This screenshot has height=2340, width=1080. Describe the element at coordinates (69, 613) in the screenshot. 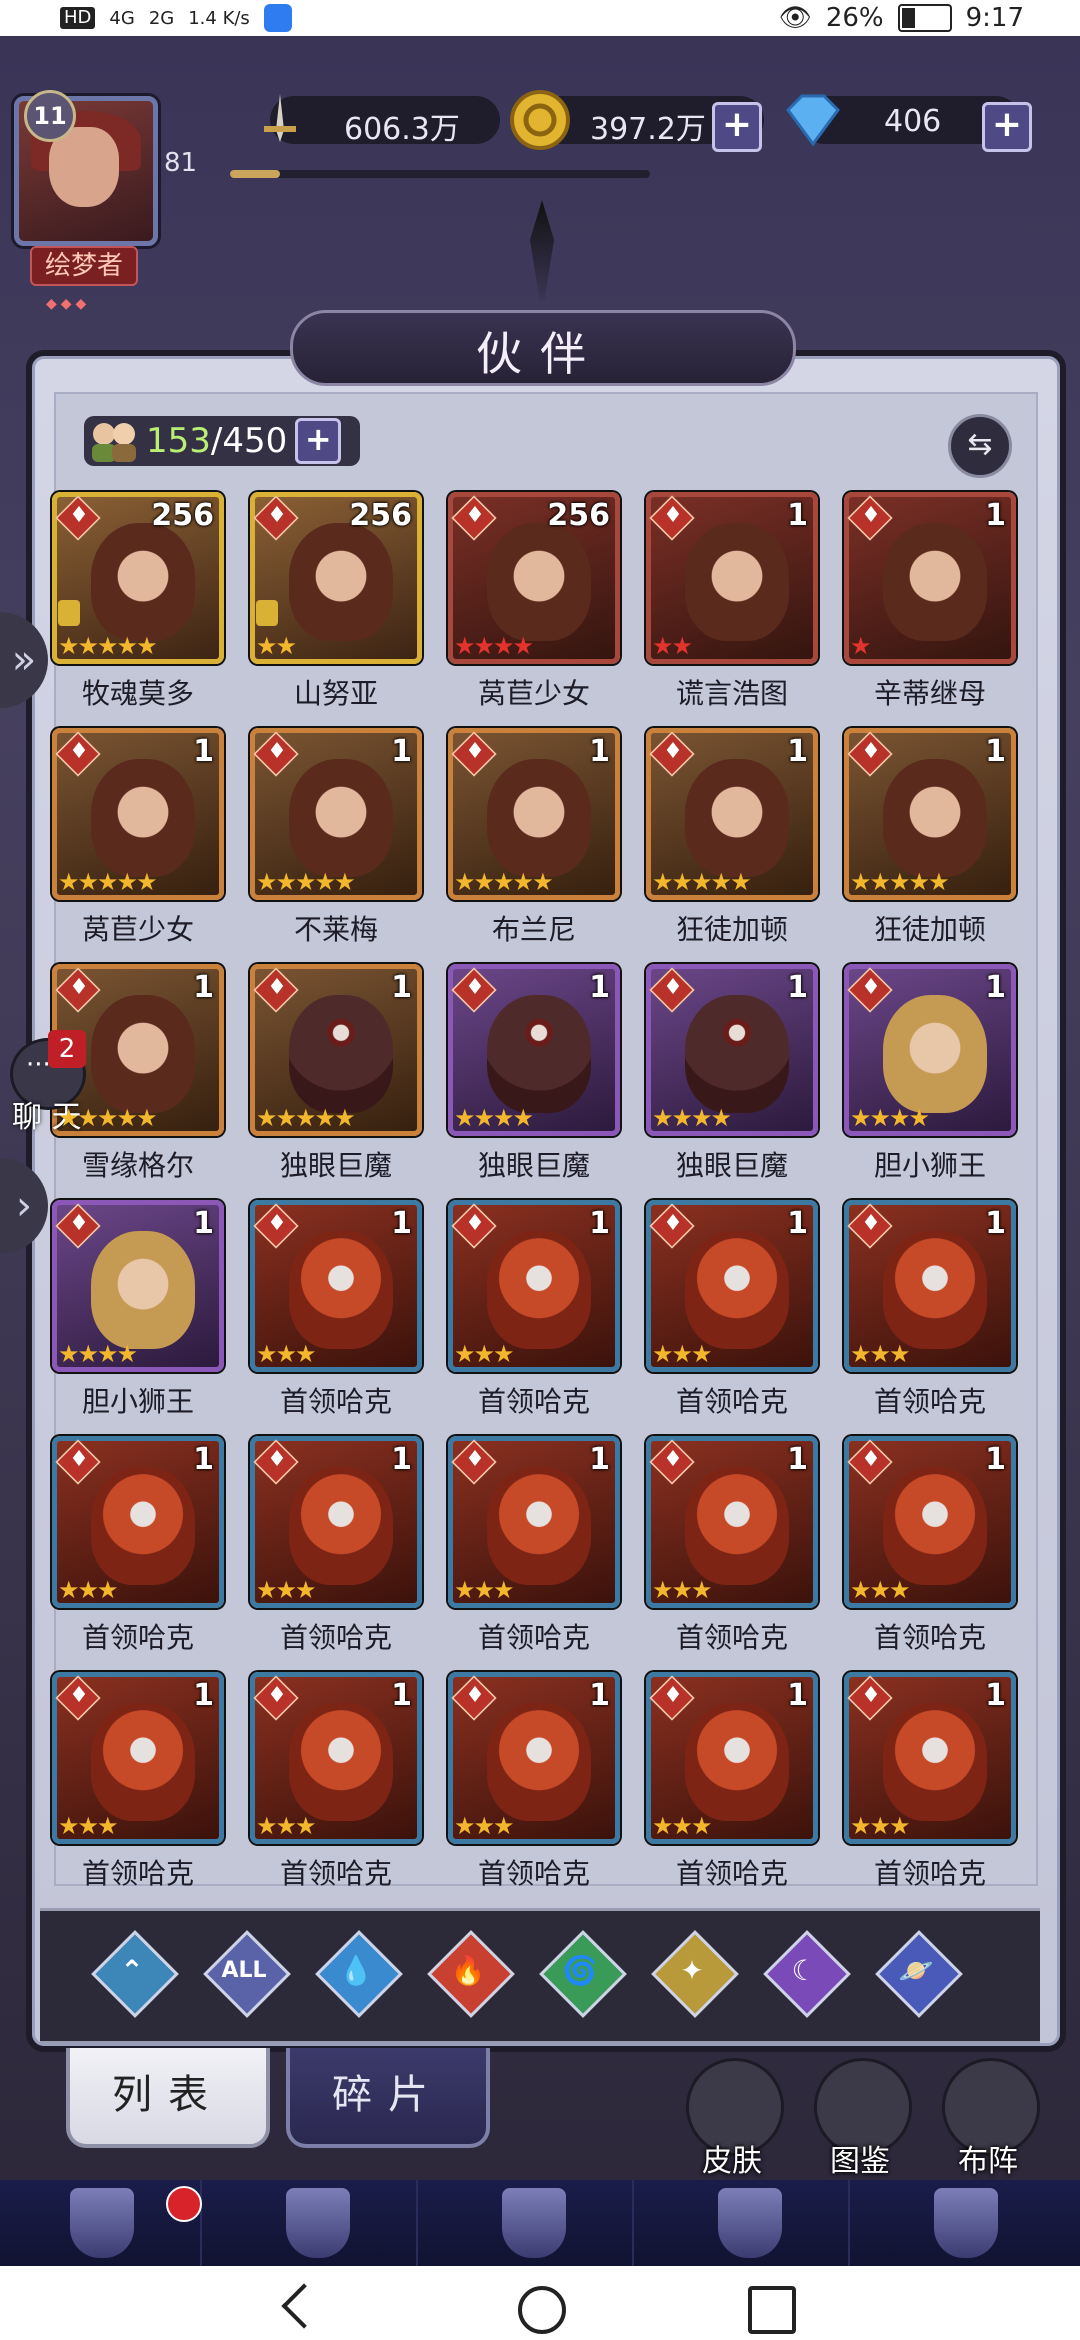

I see `lock-icon` at that location.